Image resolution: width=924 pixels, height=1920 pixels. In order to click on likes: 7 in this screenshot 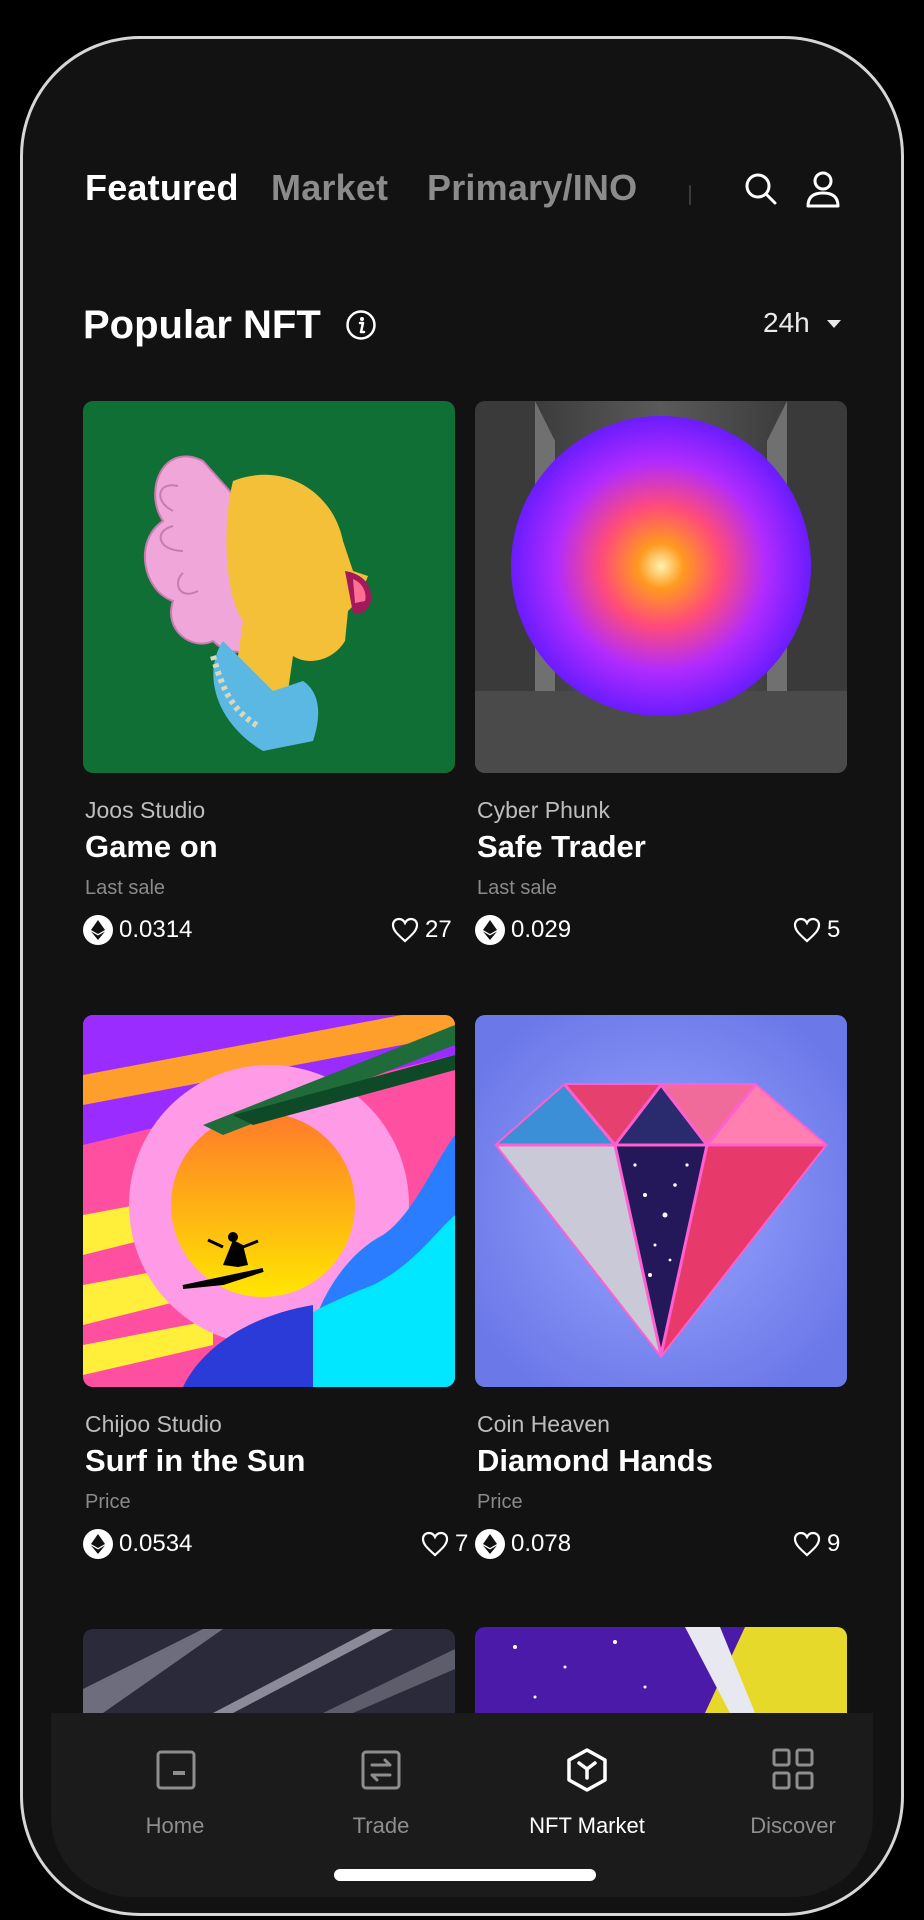, I will do `click(444, 1544)`.